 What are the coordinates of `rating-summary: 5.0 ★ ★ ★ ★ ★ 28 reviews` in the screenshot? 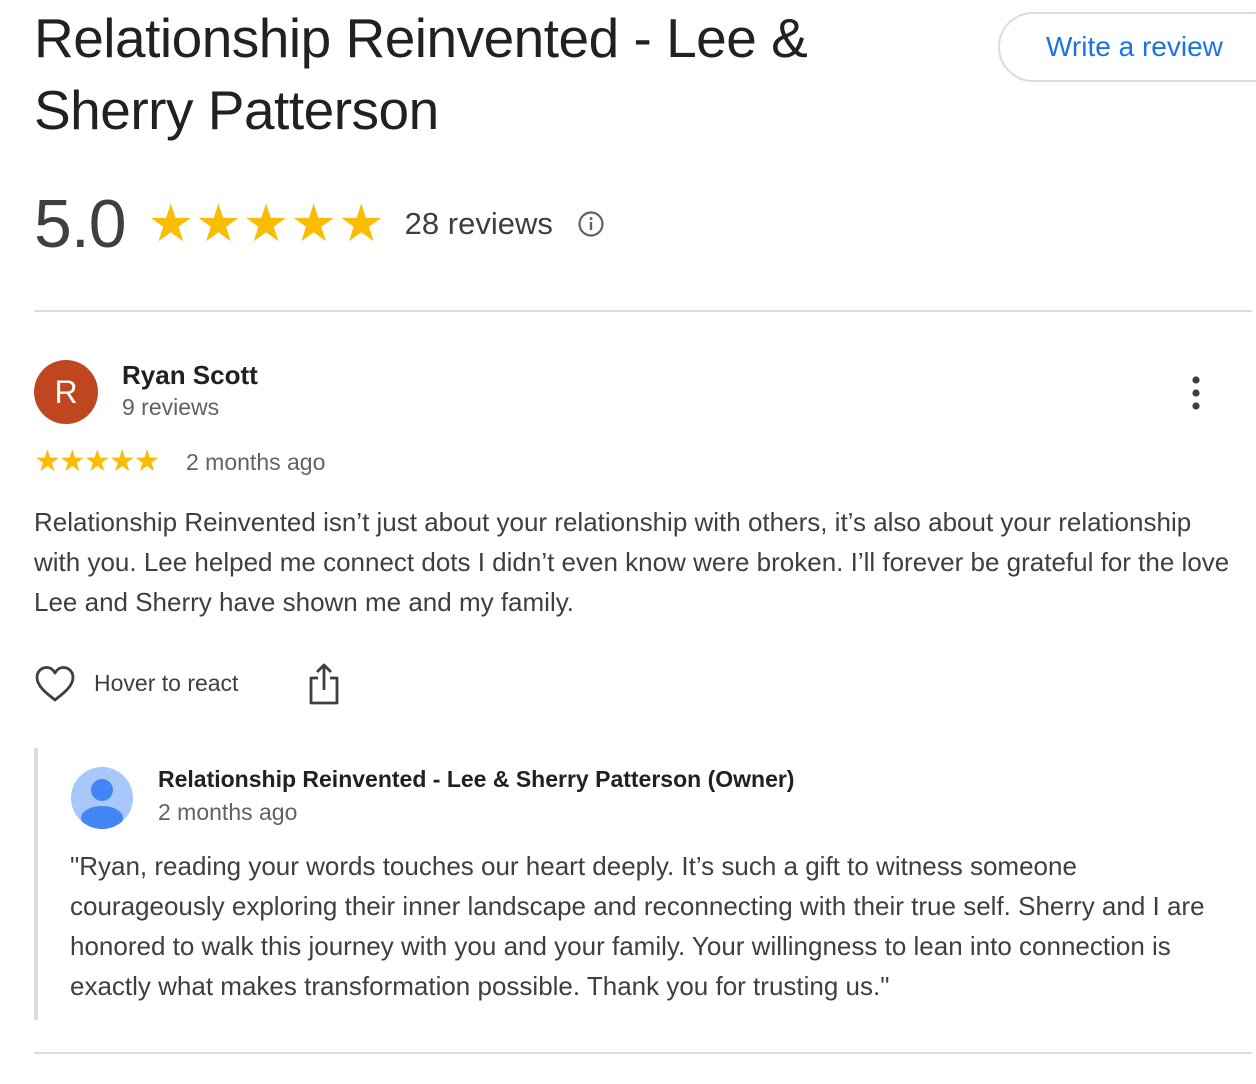 It's located at (319, 224).